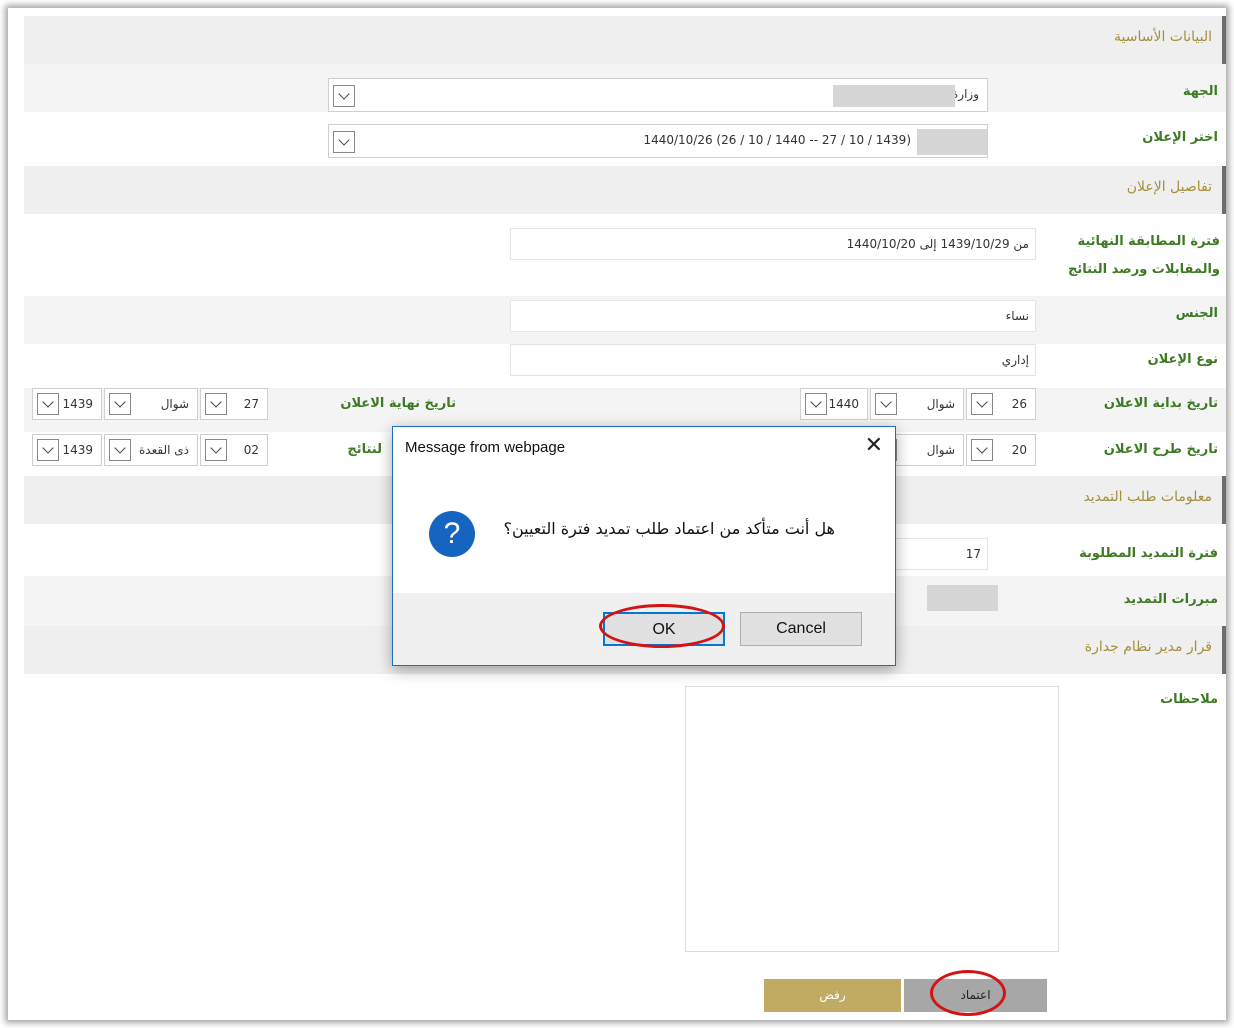 The width and height of the screenshot is (1234, 1028). I want to click on entity-label: الجهة, so click(1200, 91).